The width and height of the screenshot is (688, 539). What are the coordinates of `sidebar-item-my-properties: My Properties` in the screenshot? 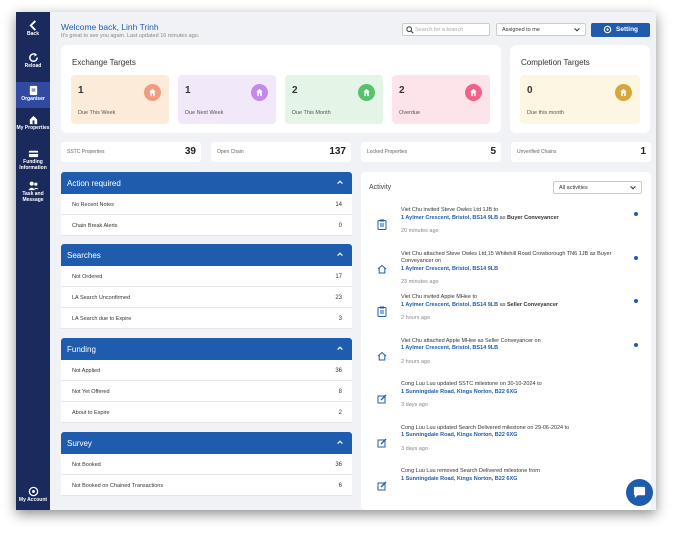 It's located at (33, 127).